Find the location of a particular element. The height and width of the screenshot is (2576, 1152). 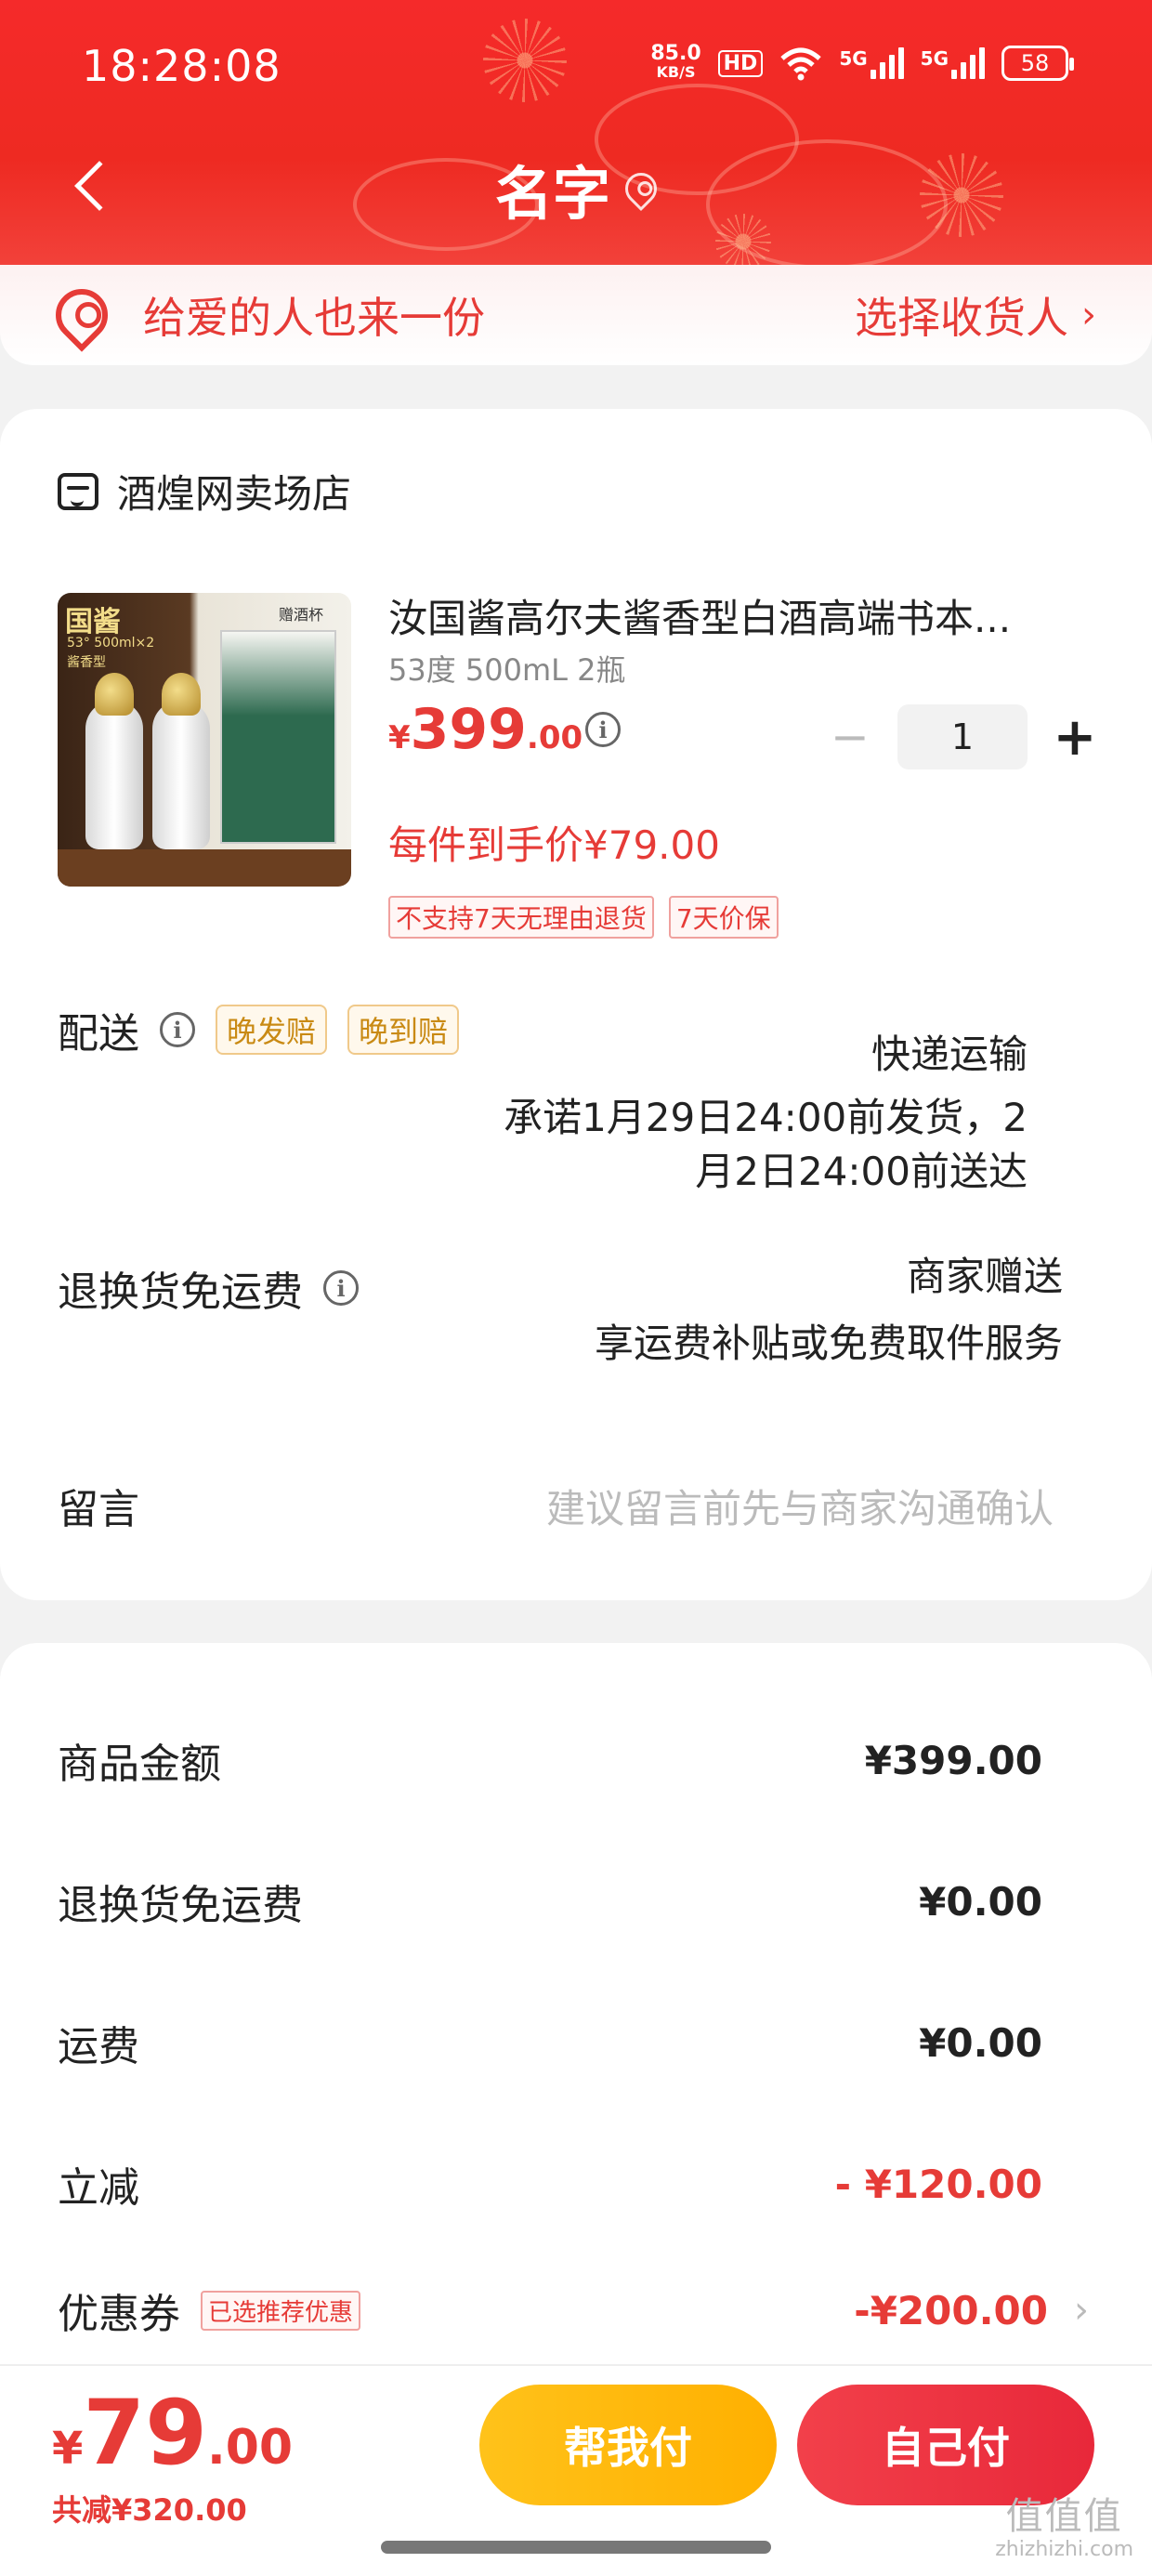

coupon-tag: 已选推荐优惠 is located at coordinates (281, 2310).